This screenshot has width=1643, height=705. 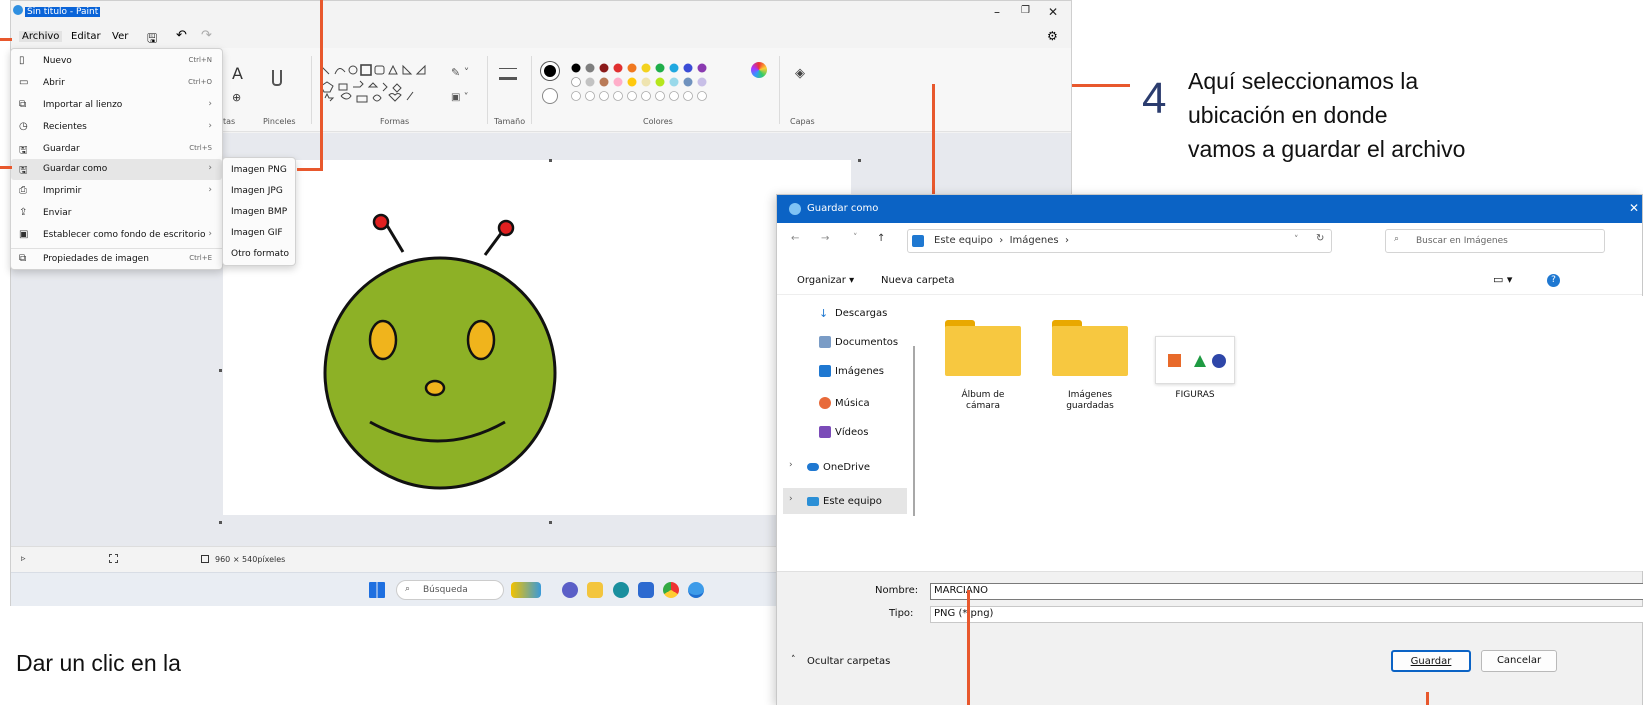 What do you see at coordinates (229, 121) in the screenshot?
I see `ribbon-label-tools: tas` at bounding box center [229, 121].